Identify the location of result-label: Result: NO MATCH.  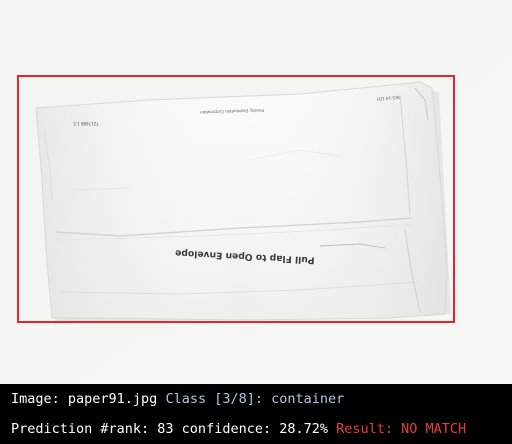
(401, 429).